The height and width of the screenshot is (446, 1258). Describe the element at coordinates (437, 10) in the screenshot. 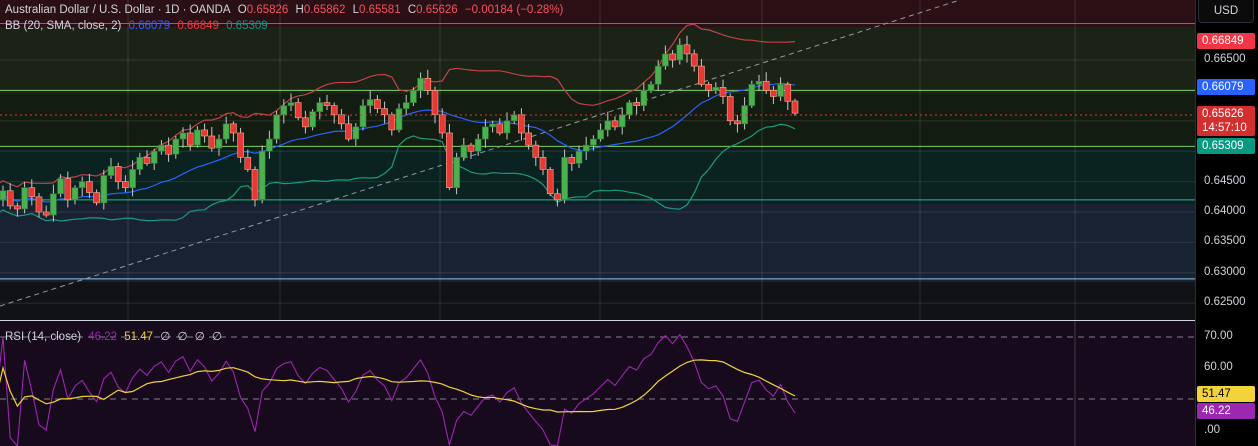

I see `close-value: 0.65626` at that location.